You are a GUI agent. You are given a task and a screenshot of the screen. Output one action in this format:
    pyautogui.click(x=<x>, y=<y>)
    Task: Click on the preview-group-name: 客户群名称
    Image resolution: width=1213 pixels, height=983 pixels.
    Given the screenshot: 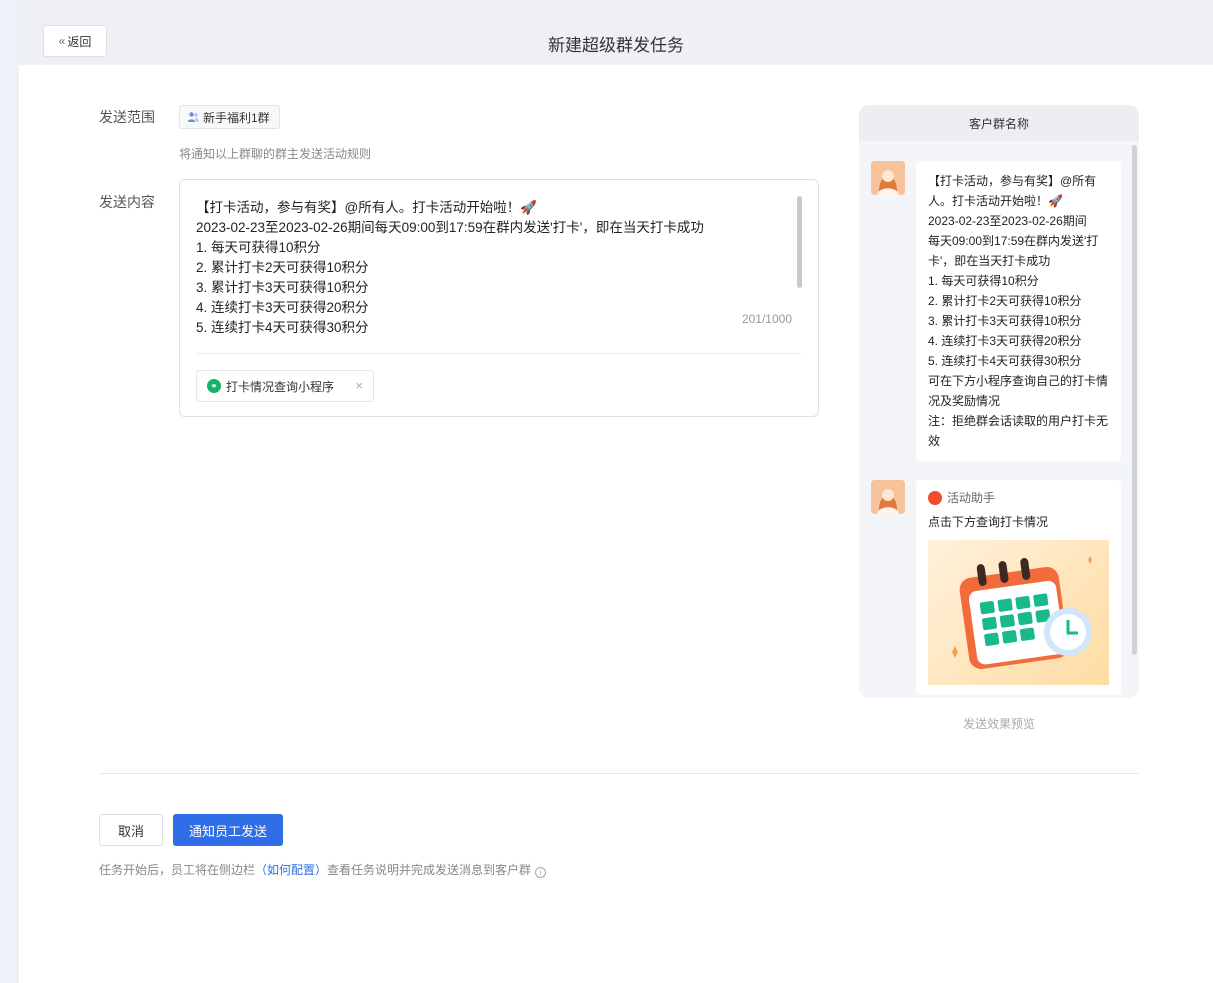 What is the action you would take?
    pyautogui.click(x=999, y=123)
    